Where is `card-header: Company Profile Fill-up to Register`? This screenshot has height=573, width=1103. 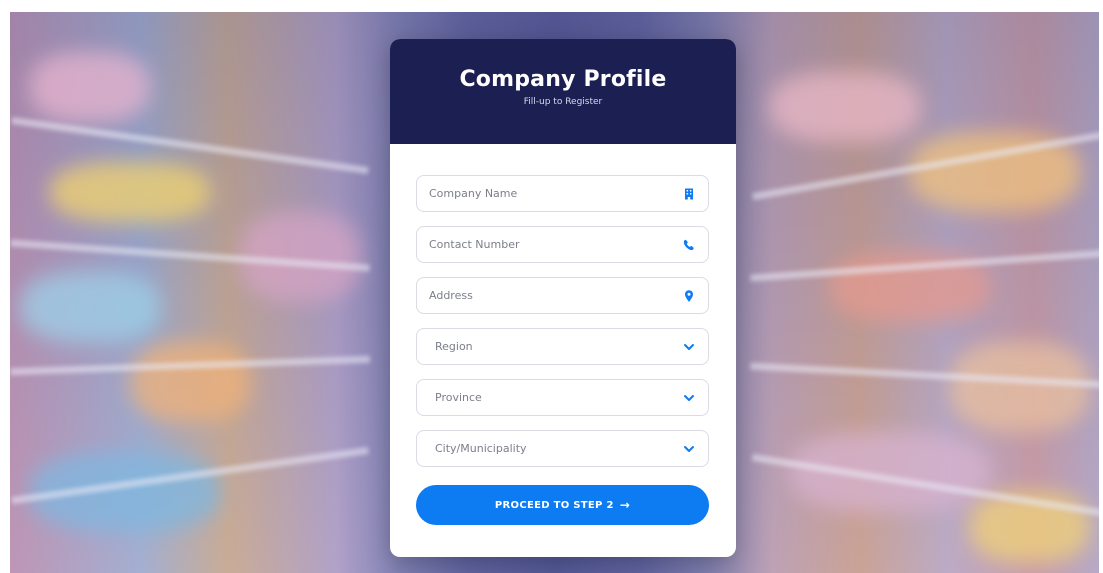
card-header: Company Profile Fill-up to Register is located at coordinates (563, 91).